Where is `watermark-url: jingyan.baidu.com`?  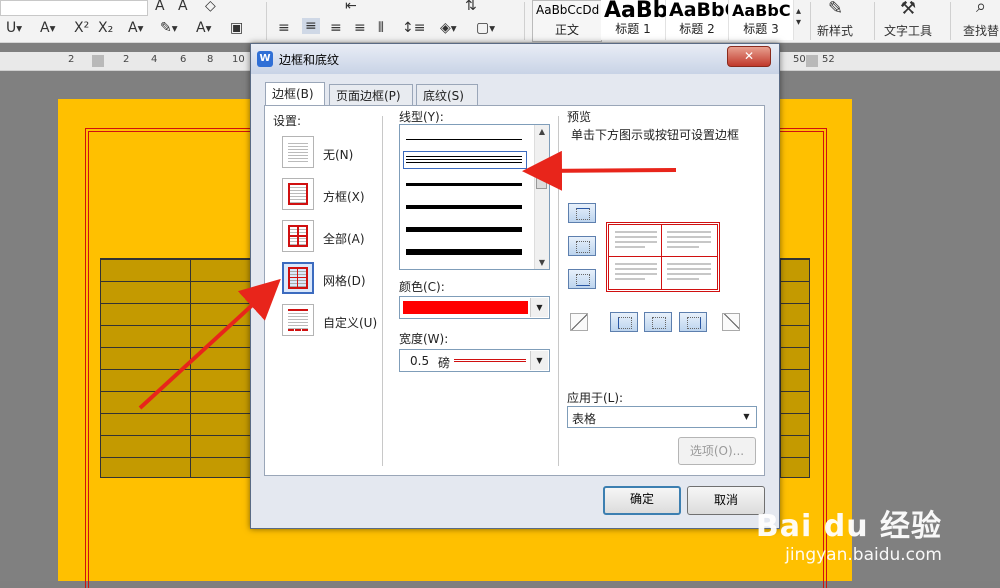
watermark-url: jingyan.baidu.com is located at coordinates (863, 555).